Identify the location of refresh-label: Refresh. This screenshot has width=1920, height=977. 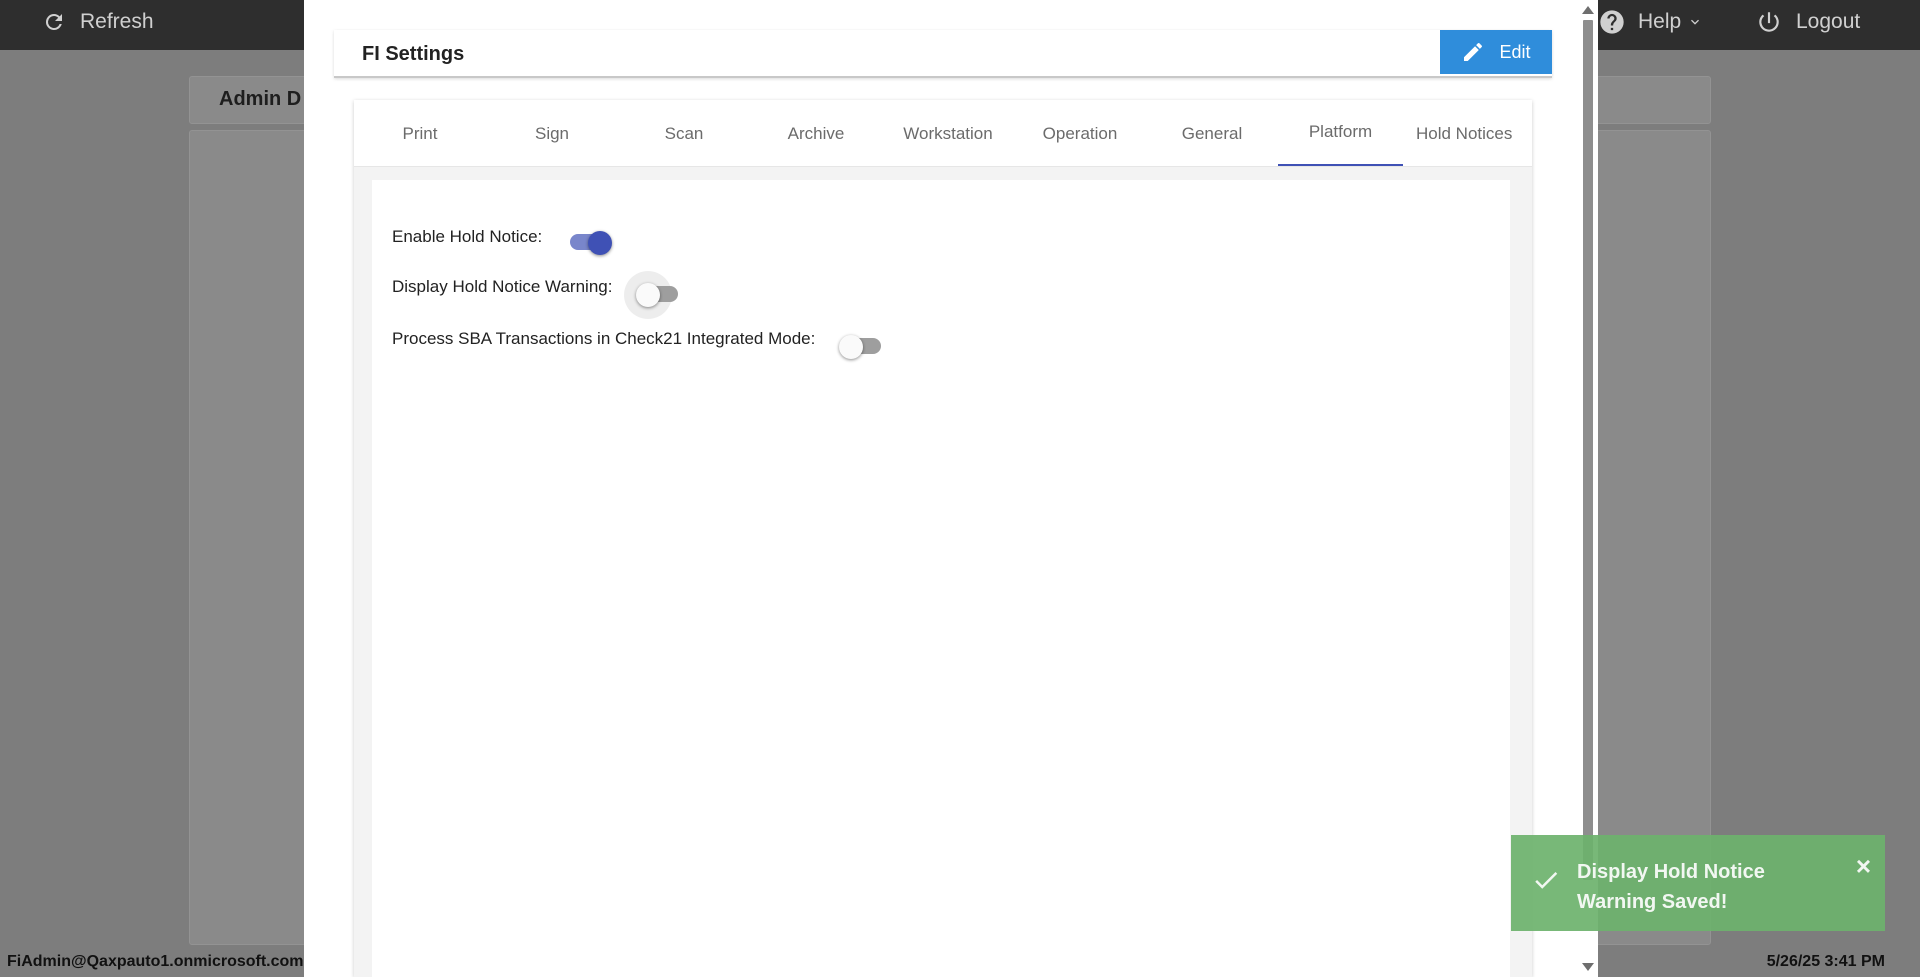
(117, 21).